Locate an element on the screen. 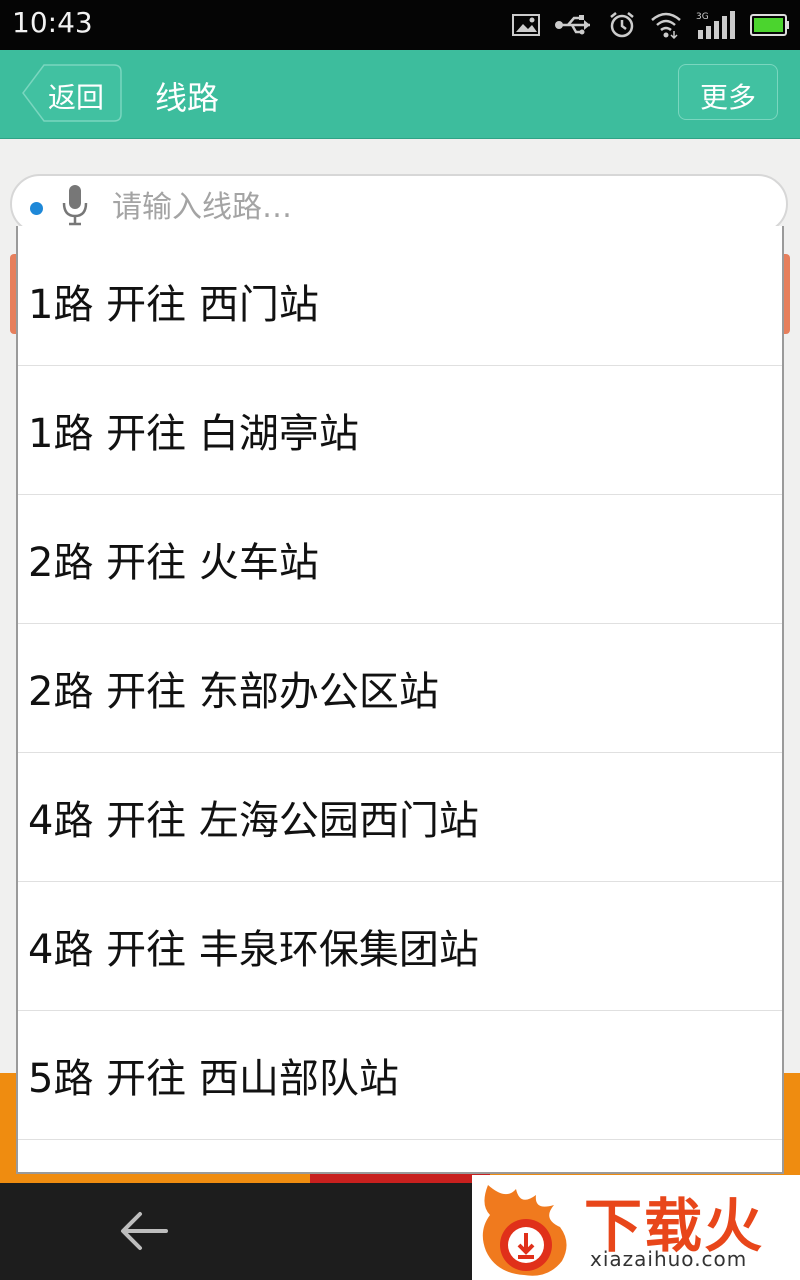  route-suggestion-label: 1路 开往 西门站 is located at coordinates (173, 305).